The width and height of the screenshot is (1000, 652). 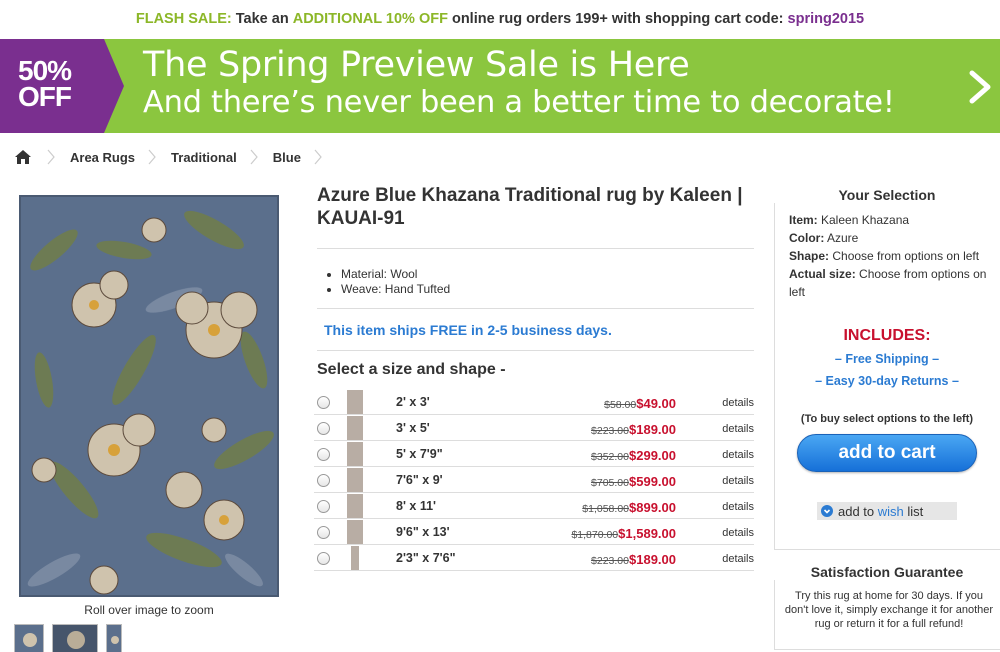 What do you see at coordinates (416, 506) in the screenshot?
I see `size-dimensions: 8' x 11'` at bounding box center [416, 506].